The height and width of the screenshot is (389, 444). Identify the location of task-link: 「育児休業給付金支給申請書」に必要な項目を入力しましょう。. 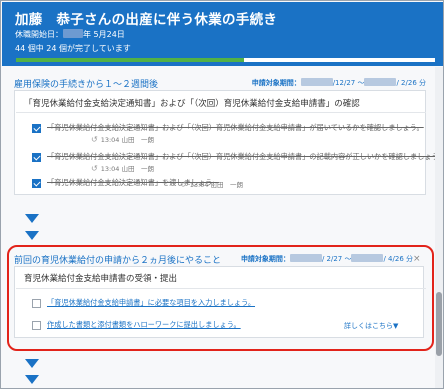
(151, 303).